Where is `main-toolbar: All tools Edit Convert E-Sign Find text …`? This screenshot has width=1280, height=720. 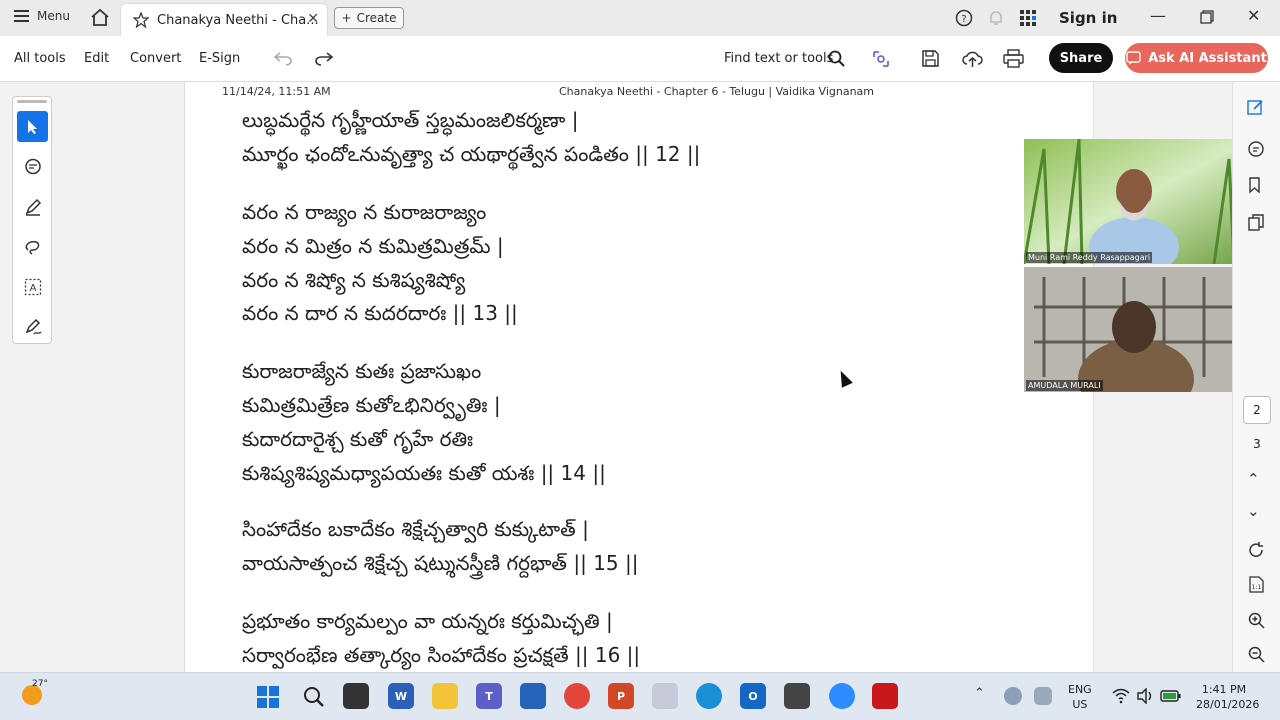 main-toolbar: All tools Edit Convert E-Sign Find text … is located at coordinates (640, 59).